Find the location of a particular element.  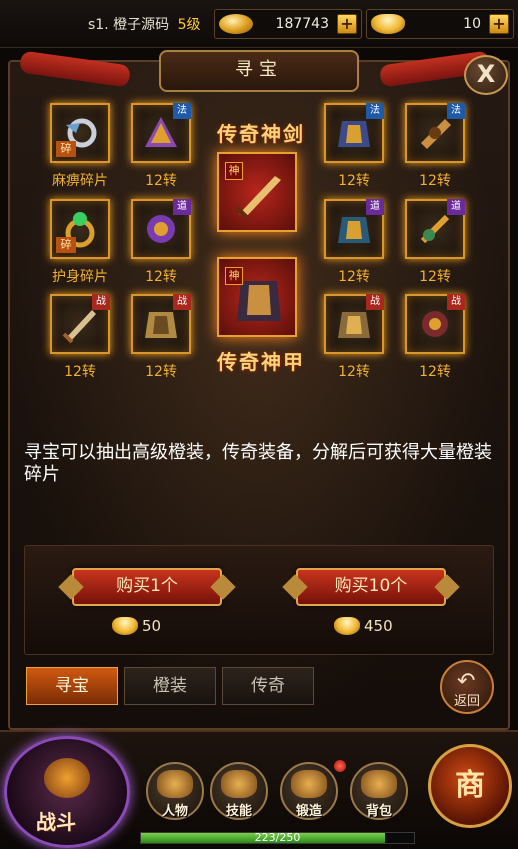

treasure-description: 寻宝可以抽出高级橙装，传奇装备，分解后可获得大量橙装碎片 is located at coordinates (258, 463).